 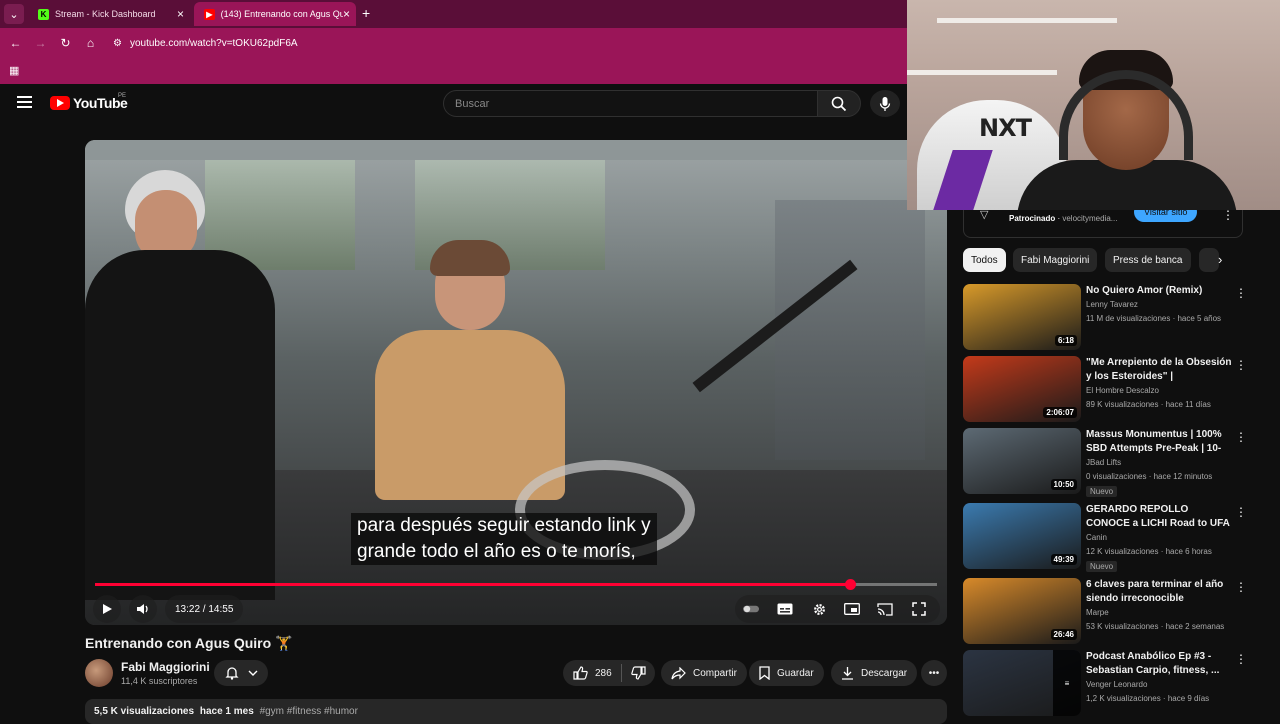 I want to click on chip-bench-press: Press de banca, so click(x=1148, y=260).